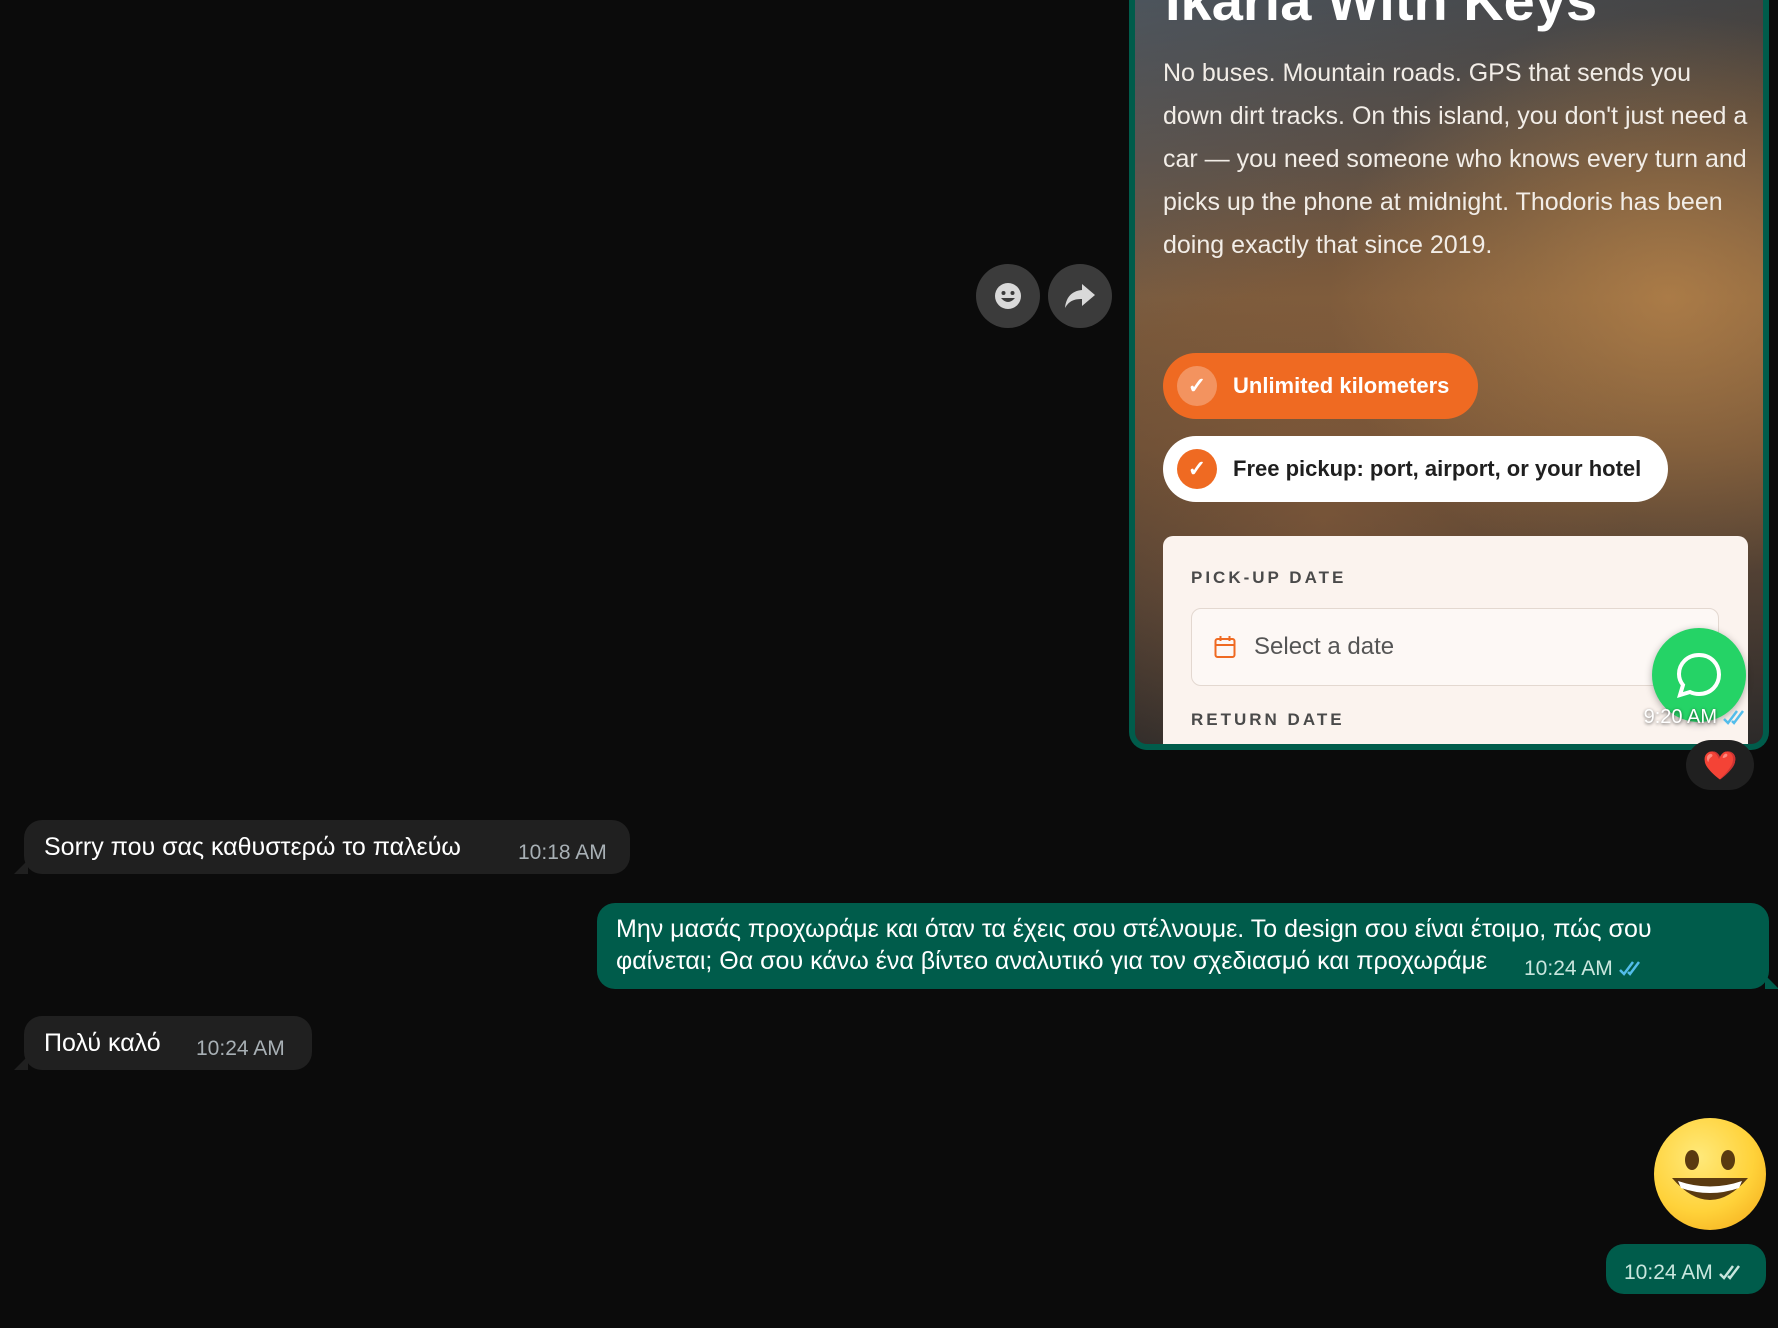  I want to click on pickup-date-label: PICK-UP DATE, so click(1269, 577).